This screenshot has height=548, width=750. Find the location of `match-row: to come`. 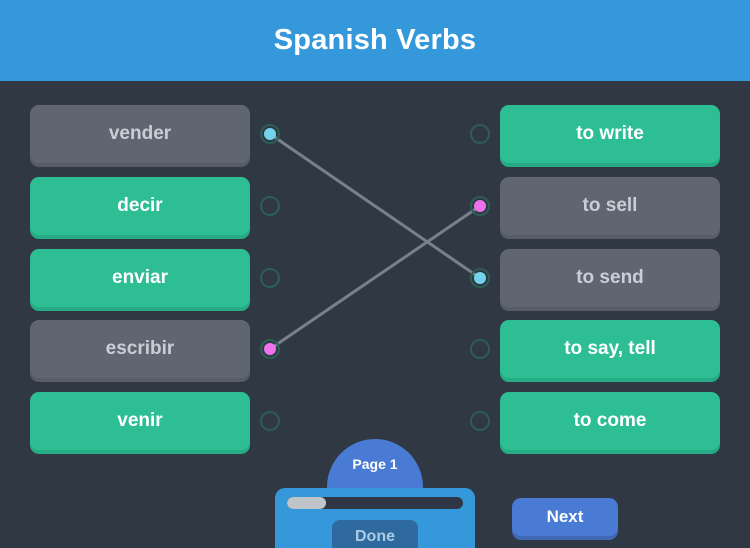

match-row: to come is located at coordinates (595, 421).